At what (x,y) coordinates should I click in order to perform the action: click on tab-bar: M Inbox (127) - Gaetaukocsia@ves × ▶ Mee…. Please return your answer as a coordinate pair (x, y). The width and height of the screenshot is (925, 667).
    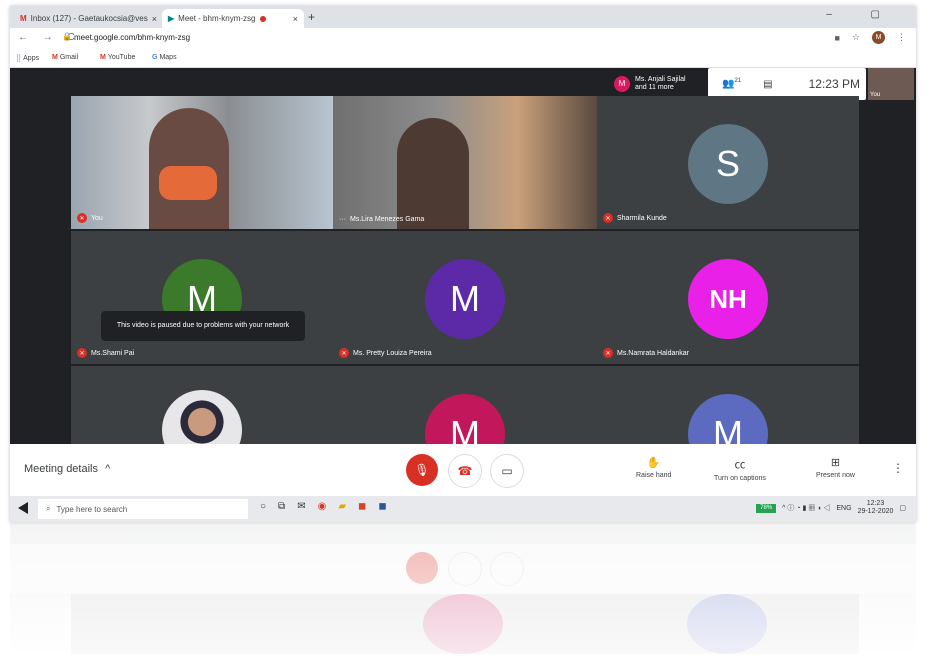
    Looking at the image, I should click on (463, 17).